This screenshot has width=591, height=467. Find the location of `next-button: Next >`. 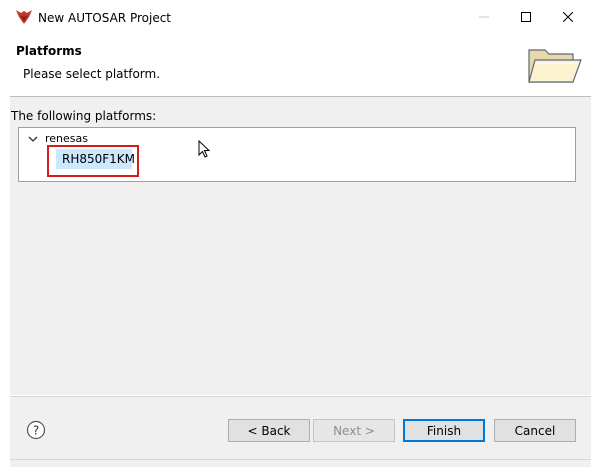

next-button: Next > is located at coordinates (354, 430).